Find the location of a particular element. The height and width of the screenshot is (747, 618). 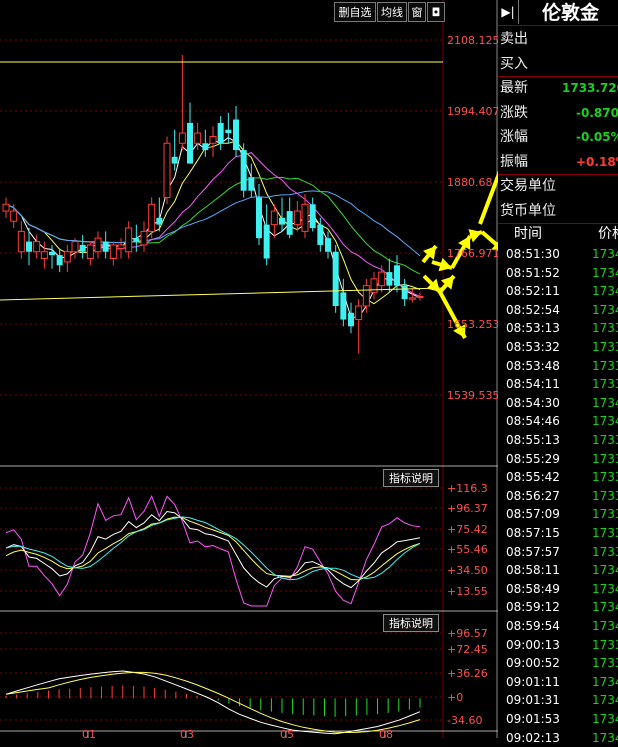

kdj-k-line is located at coordinates (213, 549).